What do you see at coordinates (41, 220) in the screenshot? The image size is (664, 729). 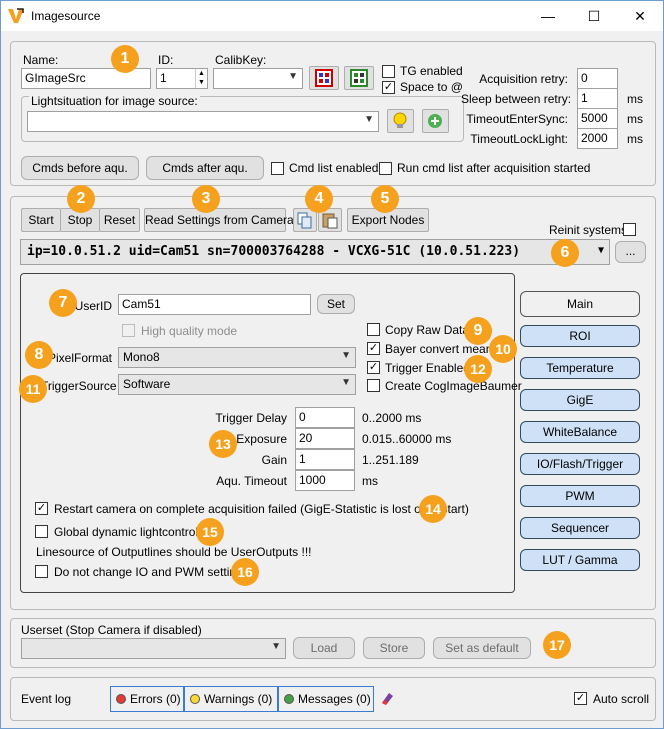 I see `start-button: Start` at bounding box center [41, 220].